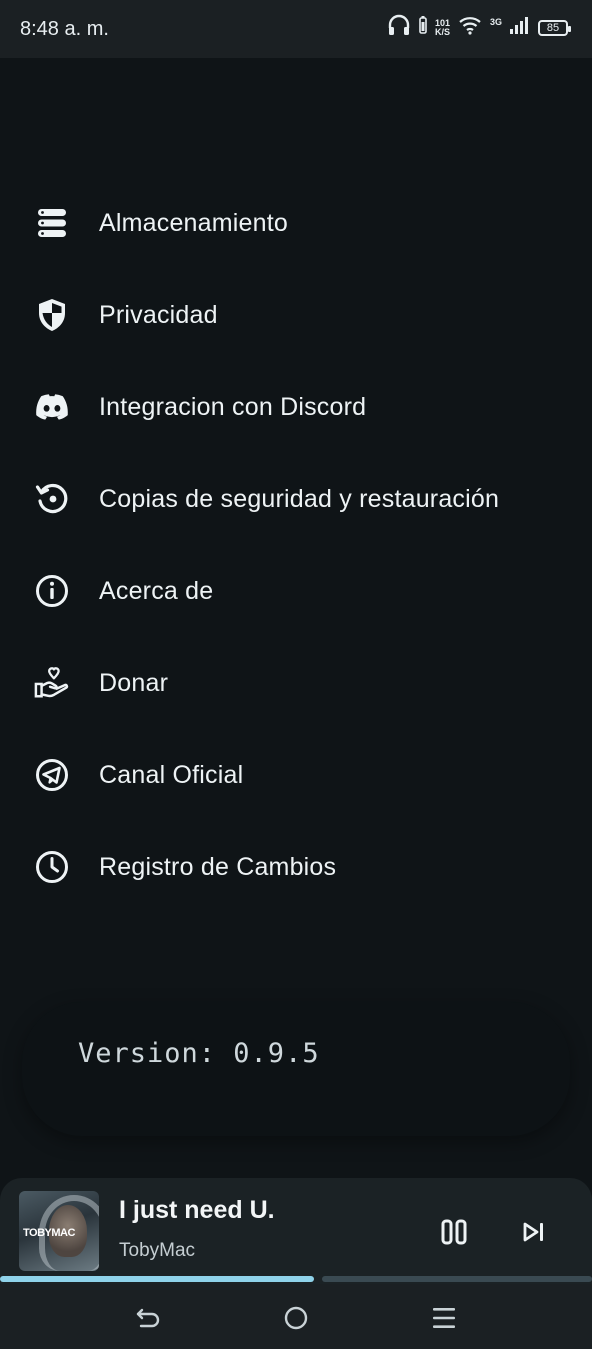  What do you see at coordinates (299, 498) in the screenshot?
I see `menu-item-label: Copias de seguridad y restauración` at bounding box center [299, 498].